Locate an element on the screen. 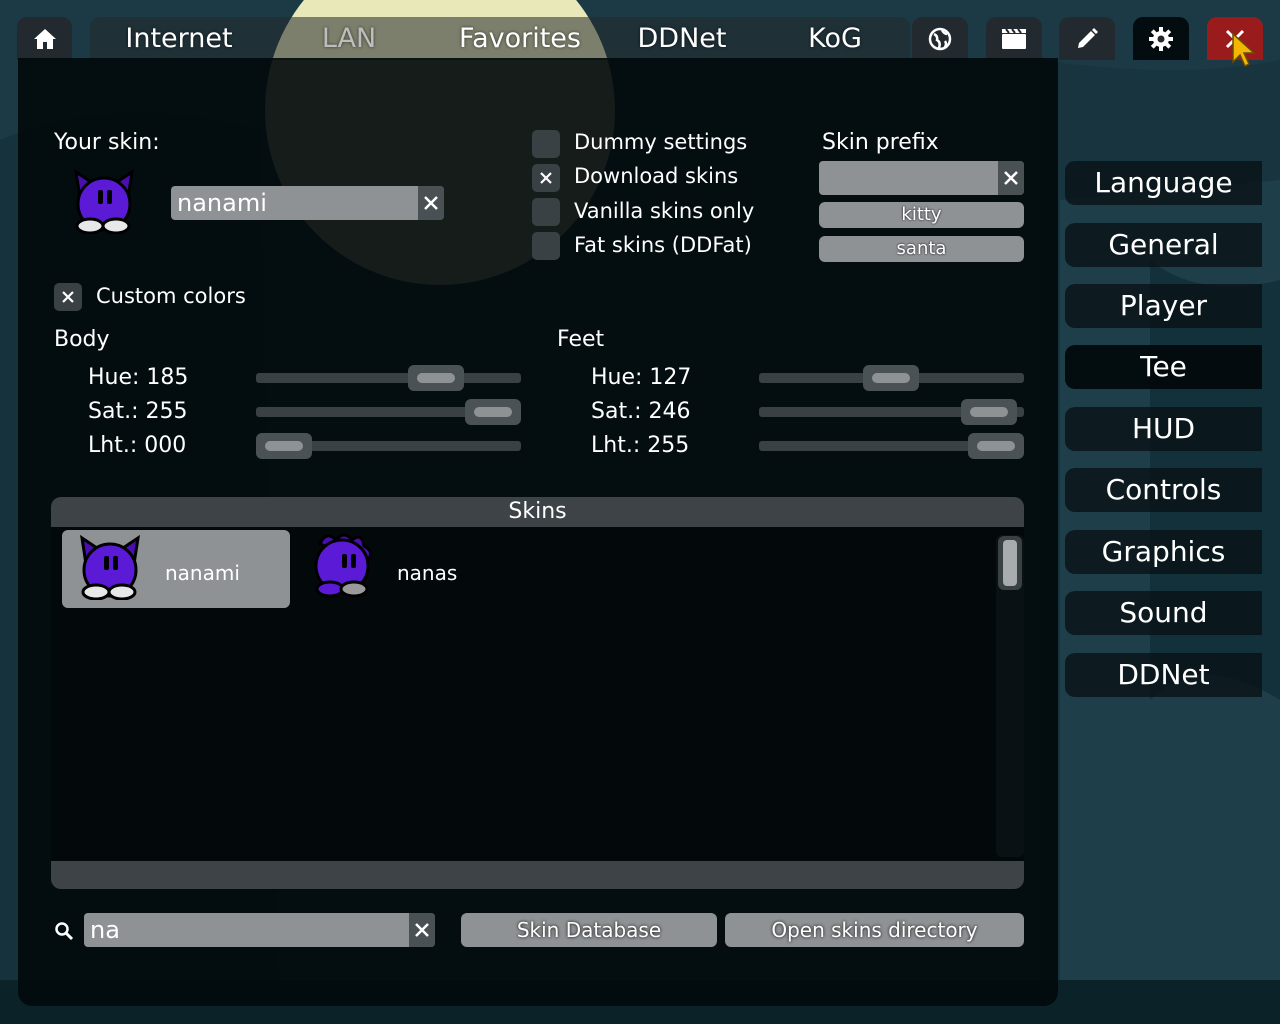 The image size is (1280, 1024). feet-colors-title: Feet is located at coordinates (581, 339).